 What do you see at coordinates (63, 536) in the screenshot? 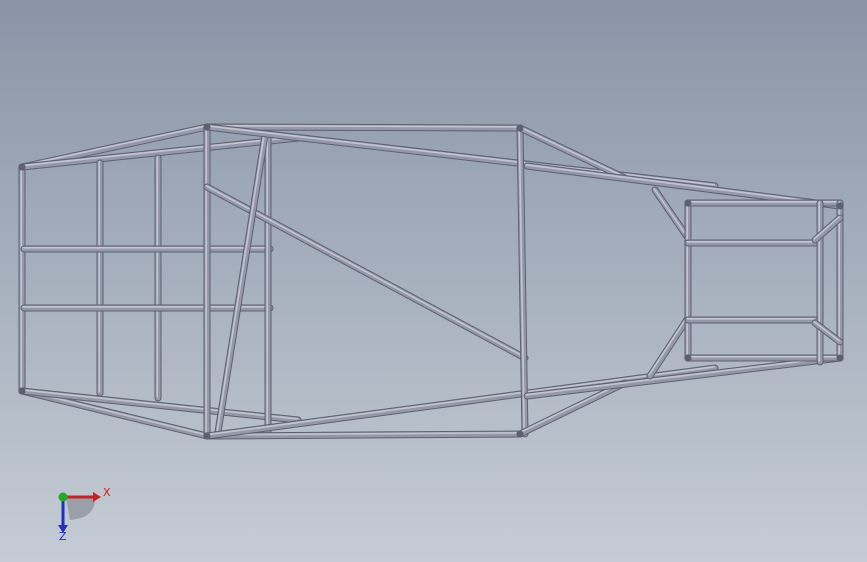
I see `z-axis-label: Z` at bounding box center [63, 536].